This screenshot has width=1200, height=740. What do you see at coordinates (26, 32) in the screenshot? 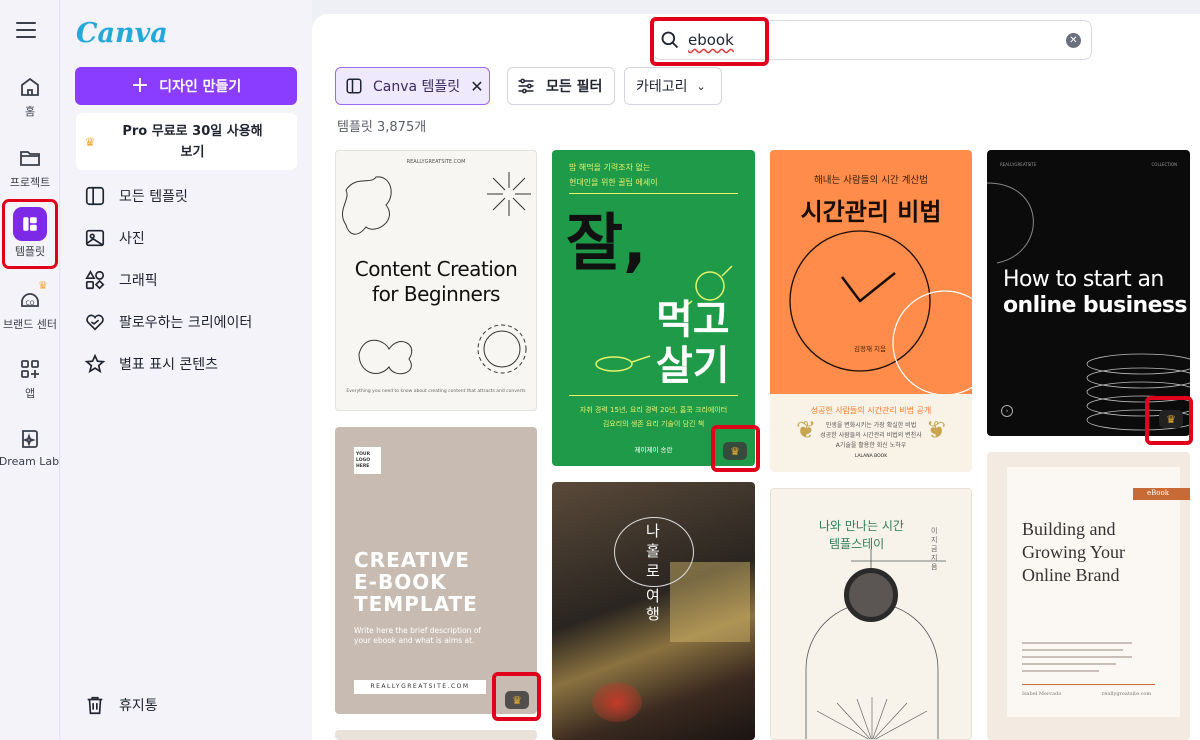
I see `menu-icon` at bounding box center [26, 32].